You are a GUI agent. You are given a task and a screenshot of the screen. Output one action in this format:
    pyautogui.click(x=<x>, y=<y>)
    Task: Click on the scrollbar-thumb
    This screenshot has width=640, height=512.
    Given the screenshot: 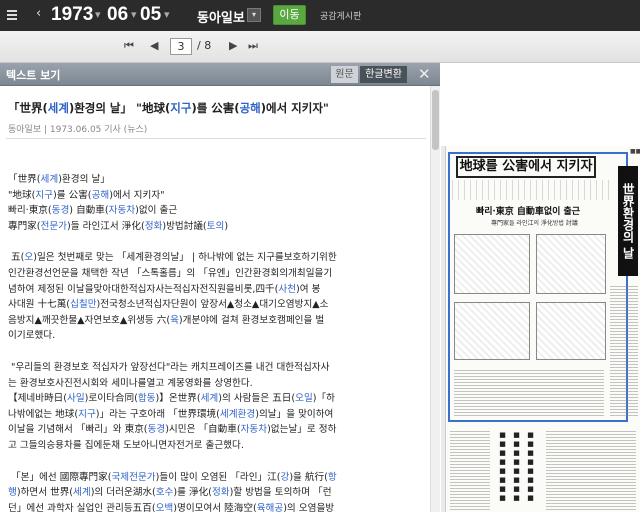 What is the action you would take?
    pyautogui.click(x=435, y=120)
    